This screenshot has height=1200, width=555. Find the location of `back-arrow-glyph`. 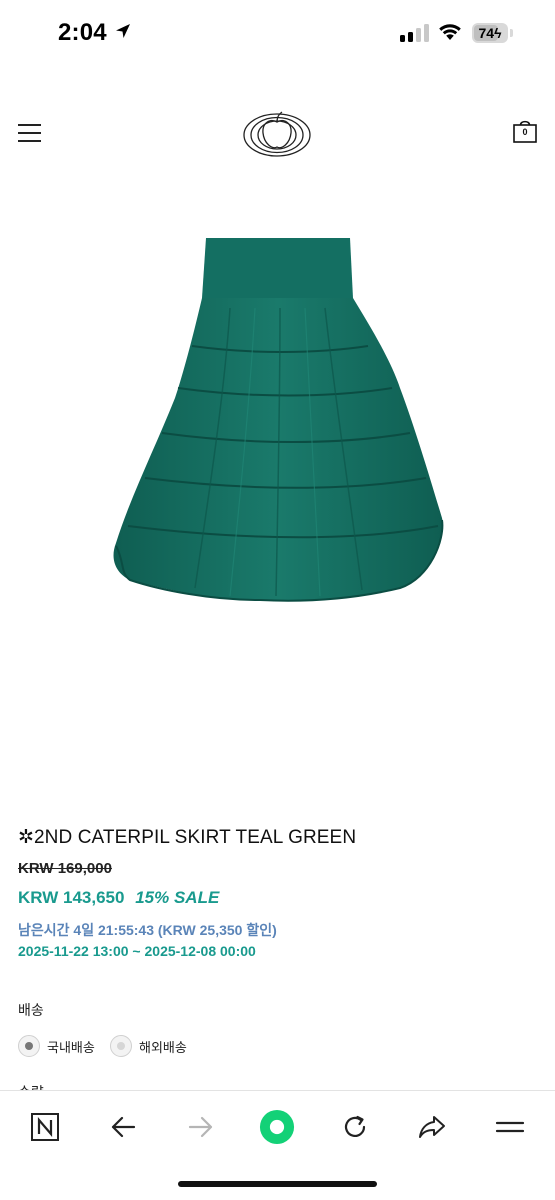

back-arrow-glyph is located at coordinates (123, 1127).